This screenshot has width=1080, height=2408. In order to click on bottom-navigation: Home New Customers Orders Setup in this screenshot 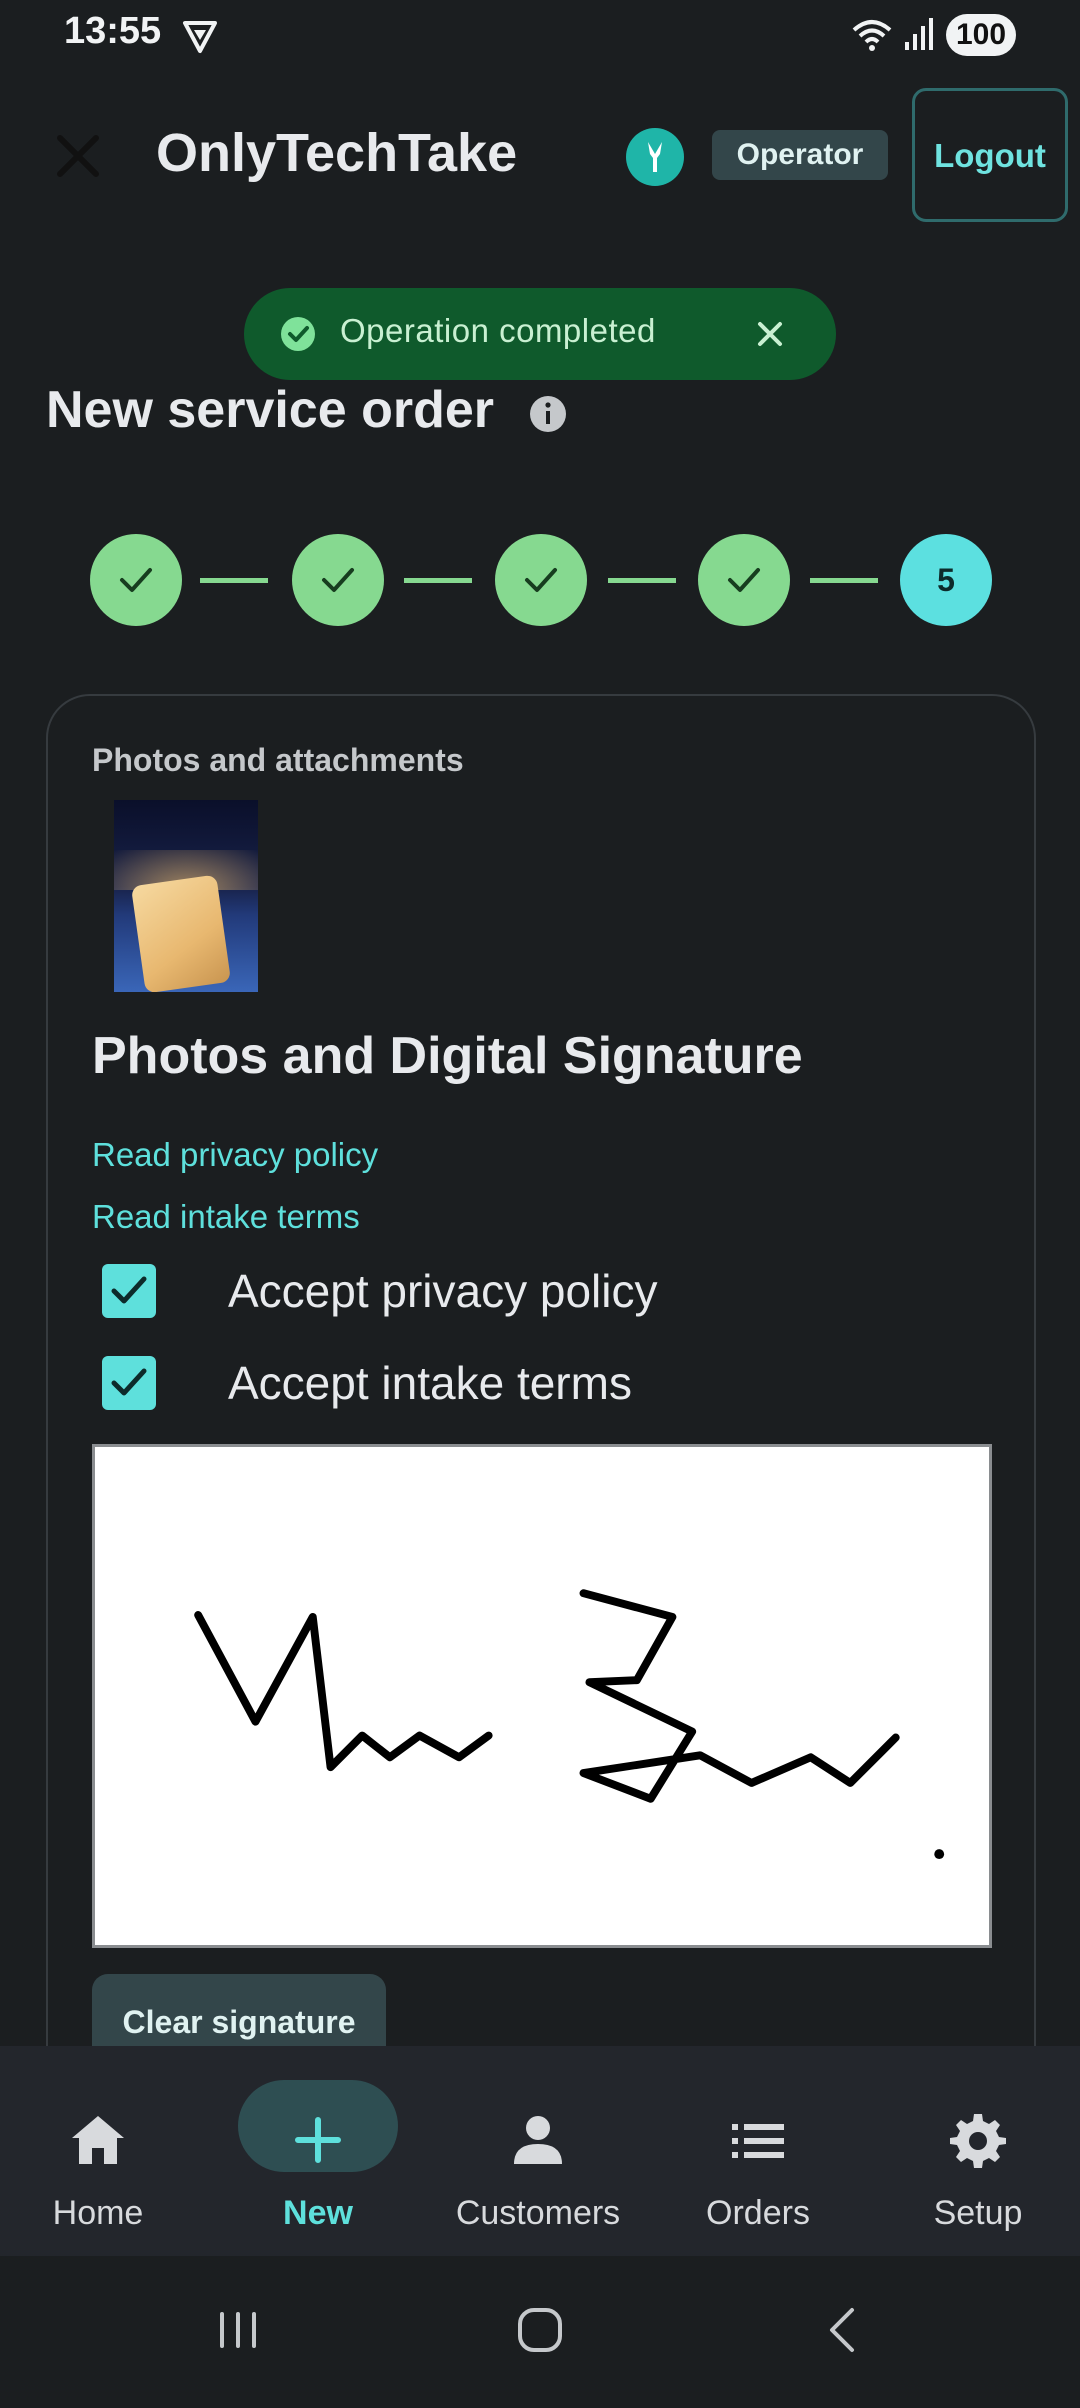, I will do `click(540, 2151)`.